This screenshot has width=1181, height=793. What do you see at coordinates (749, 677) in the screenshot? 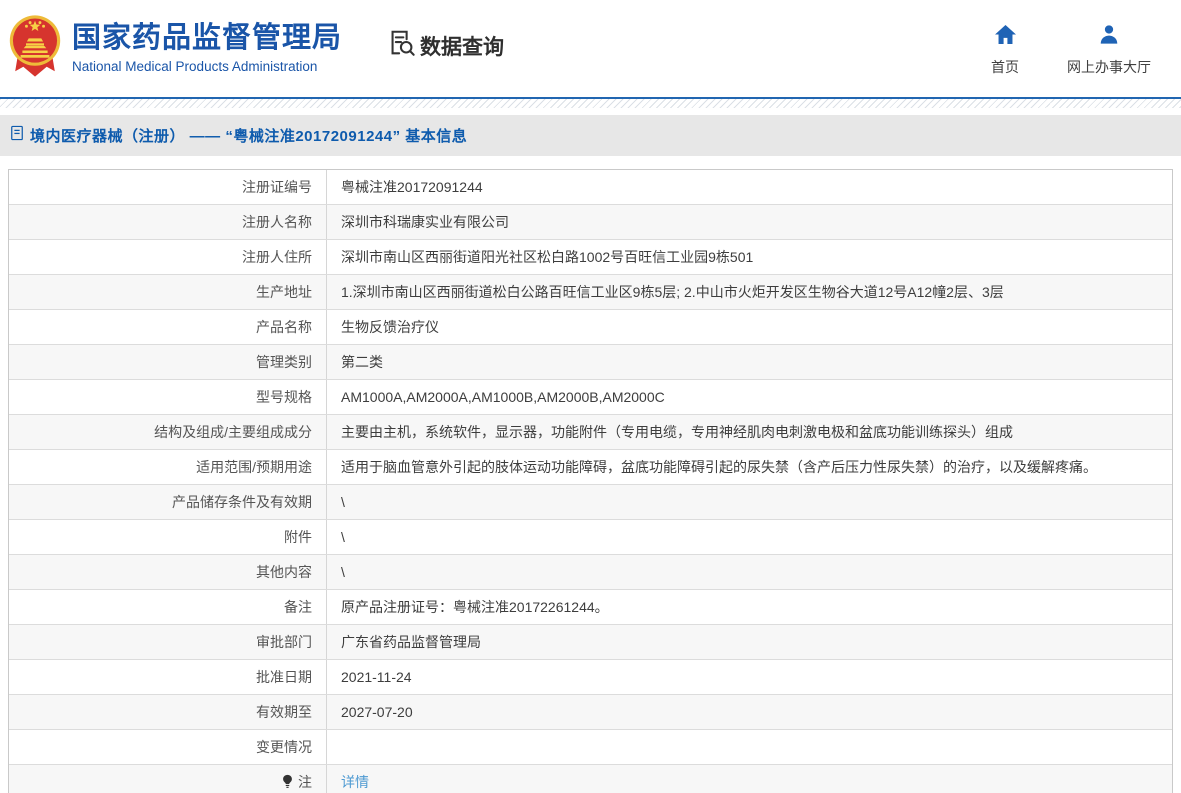
I see `row-value: 2021-11-24` at bounding box center [749, 677].